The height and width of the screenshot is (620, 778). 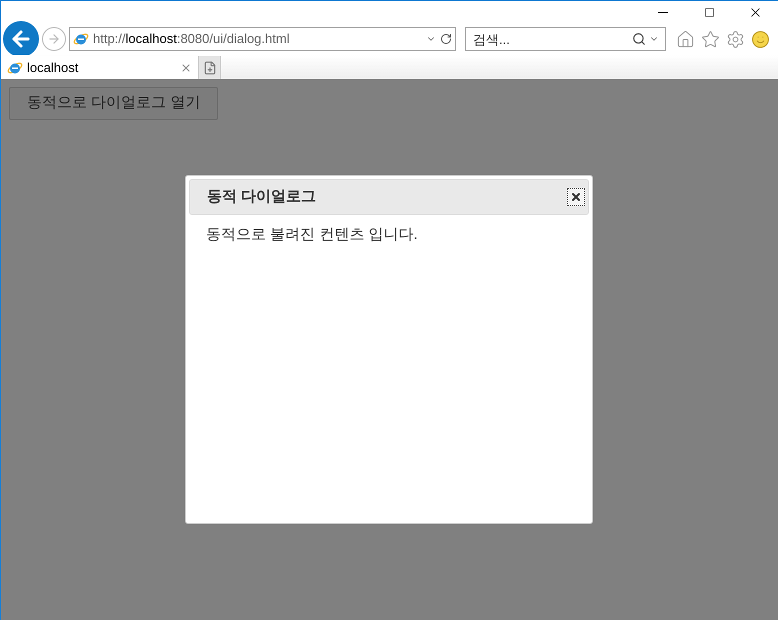 I want to click on search-icon, so click(x=639, y=39).